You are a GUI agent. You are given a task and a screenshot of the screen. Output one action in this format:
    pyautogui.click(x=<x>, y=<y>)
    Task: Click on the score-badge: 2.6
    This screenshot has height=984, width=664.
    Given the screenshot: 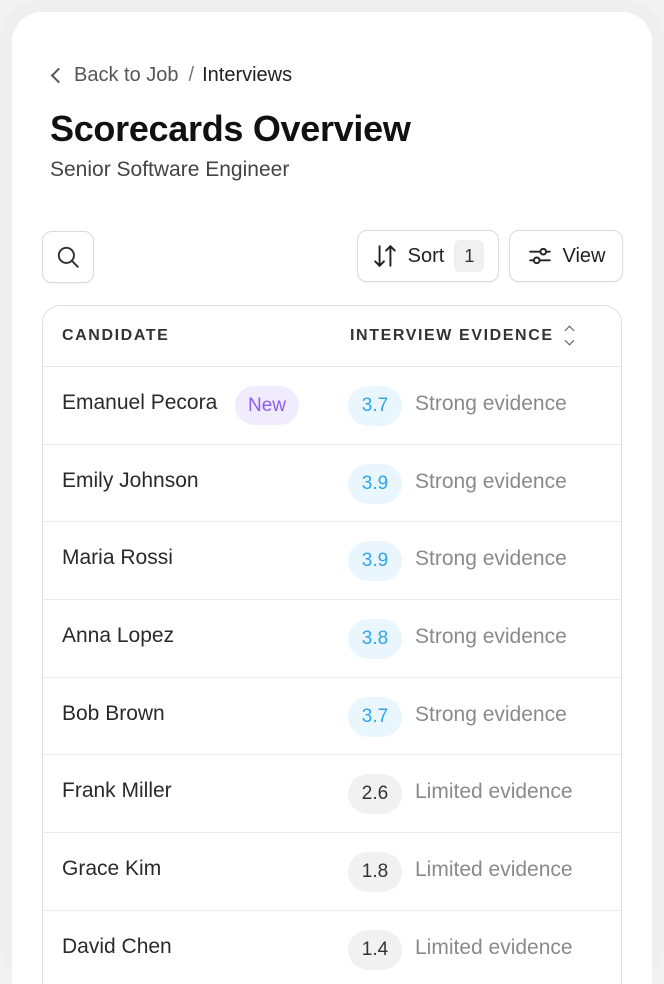 What is the action you would take?
    pyautogui.click(x=375, y=794)
    